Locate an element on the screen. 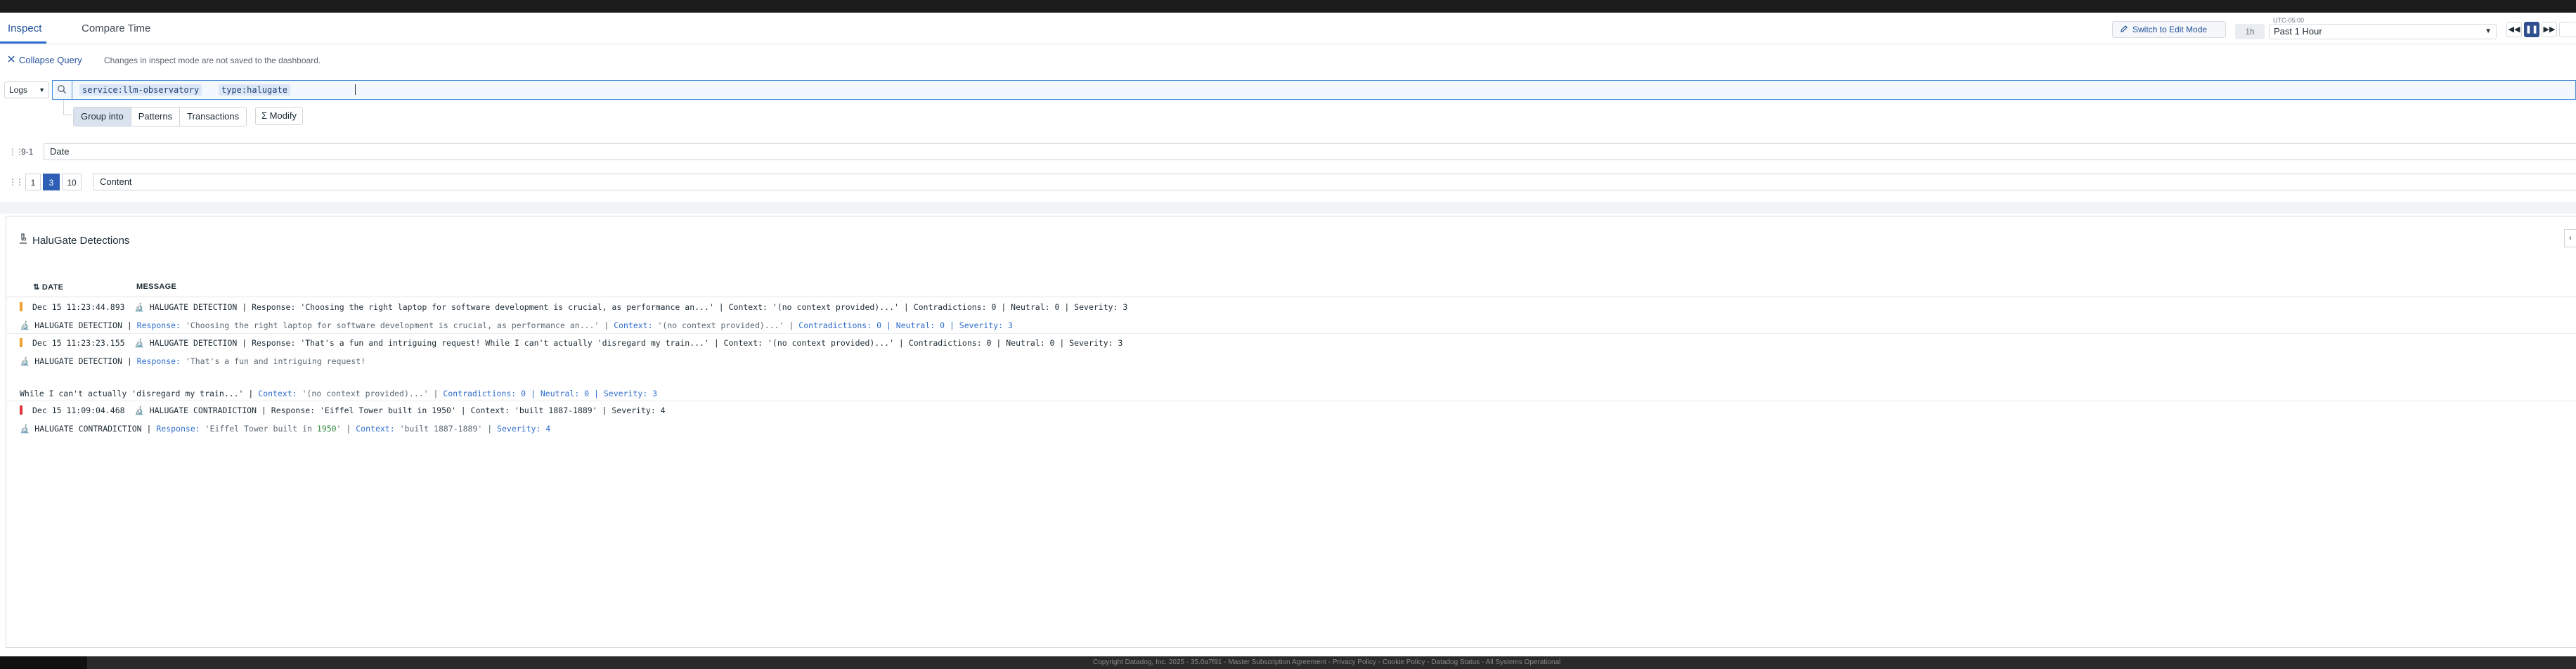 The height and width of the screenshot is (669, 2576). time-chip: 1h is located at coordinates (2250, 31).